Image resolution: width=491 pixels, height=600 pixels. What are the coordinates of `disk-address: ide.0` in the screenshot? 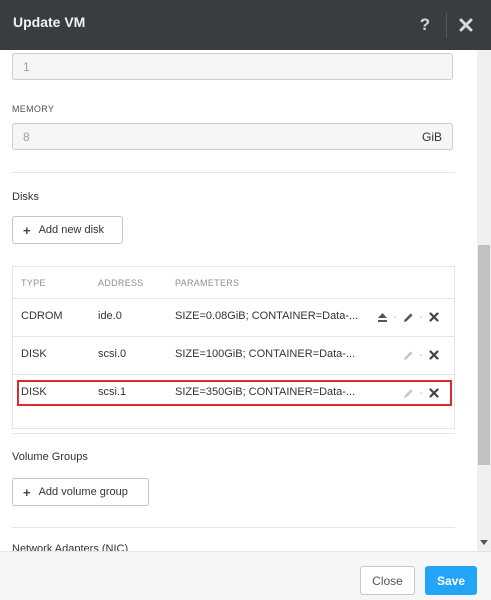 It's located at (110, 316).